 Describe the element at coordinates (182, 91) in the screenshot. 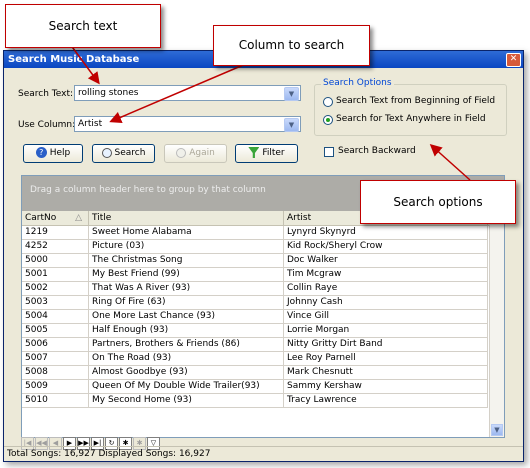

I see `arrow-column` at that location.